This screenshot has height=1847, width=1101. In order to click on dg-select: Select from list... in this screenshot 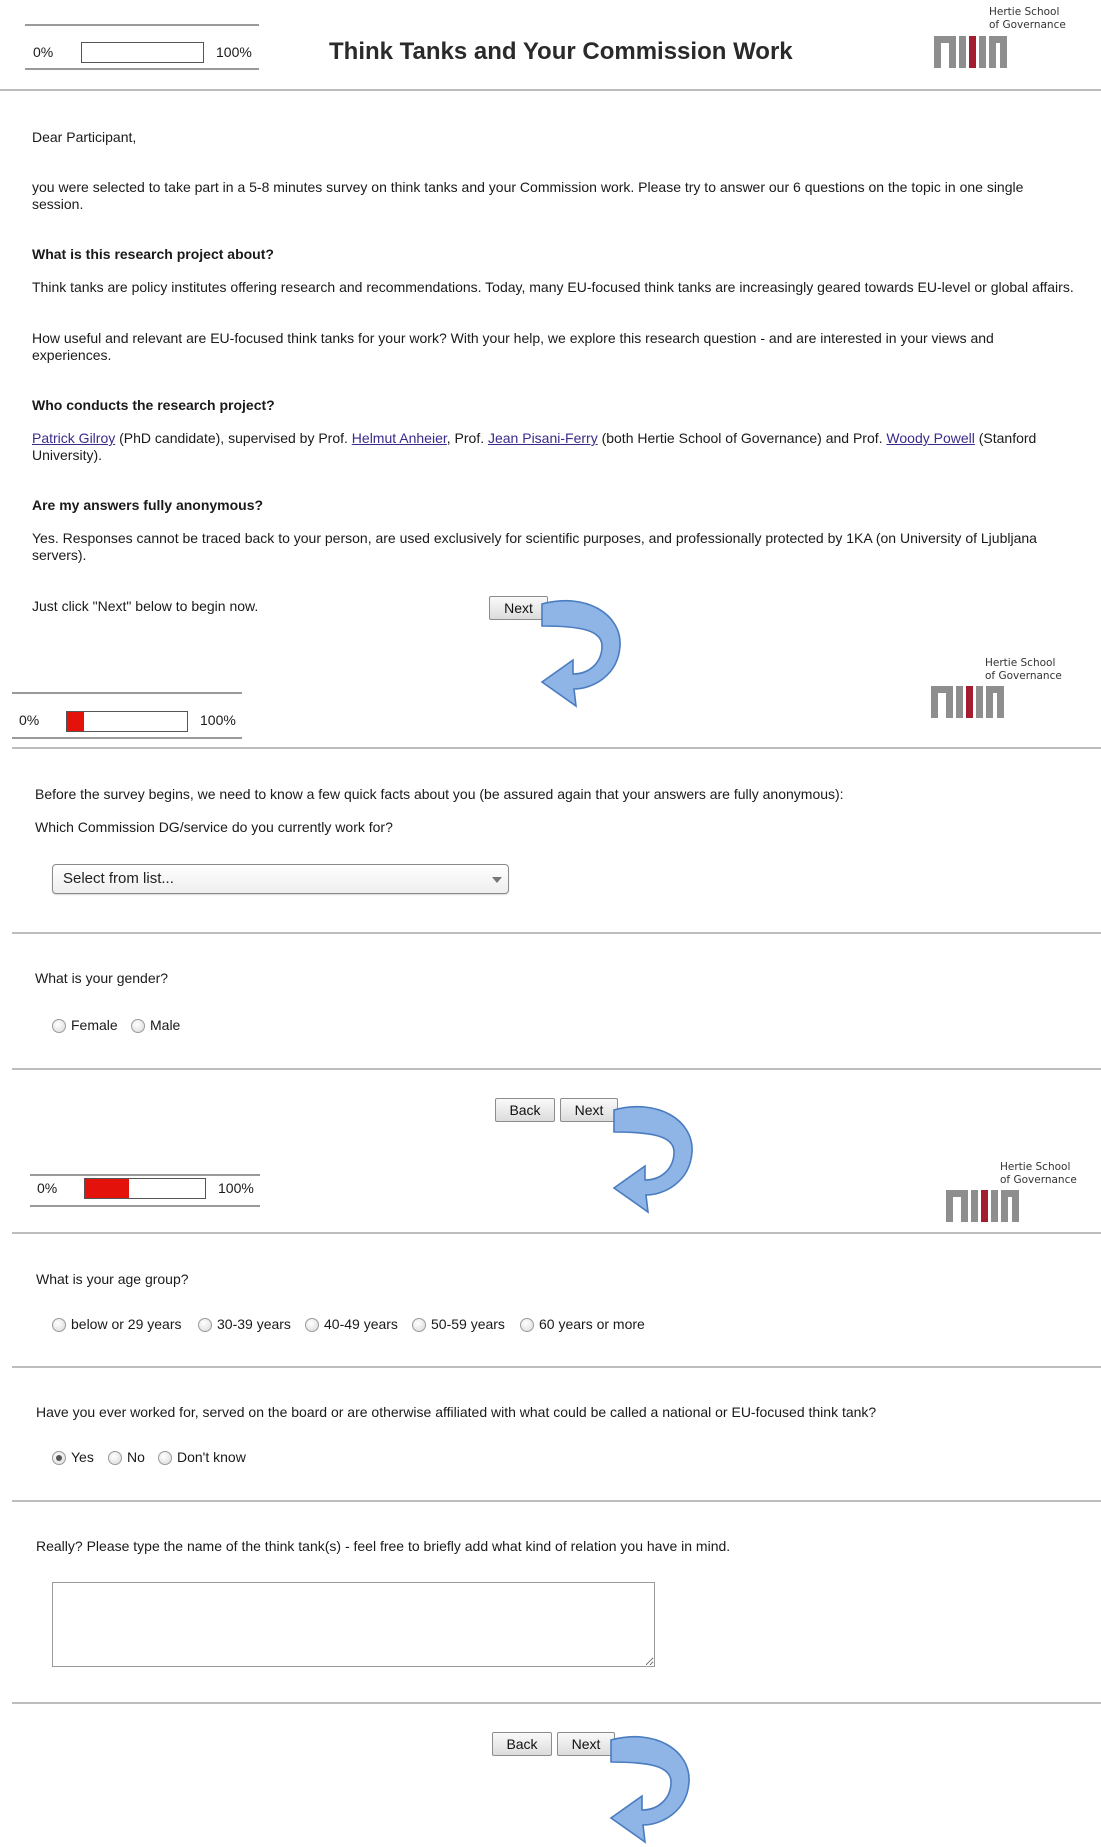, I will do `click(280, 879)`.